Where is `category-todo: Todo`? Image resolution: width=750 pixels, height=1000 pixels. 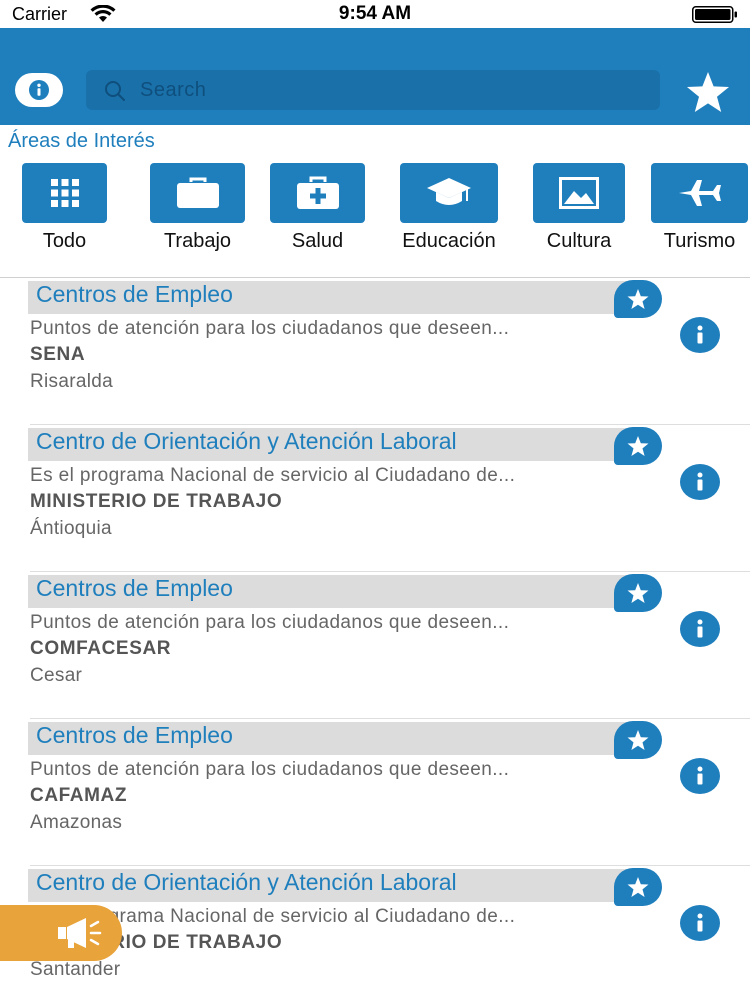
category-todo: Todo is located at coordinates (64, 210).